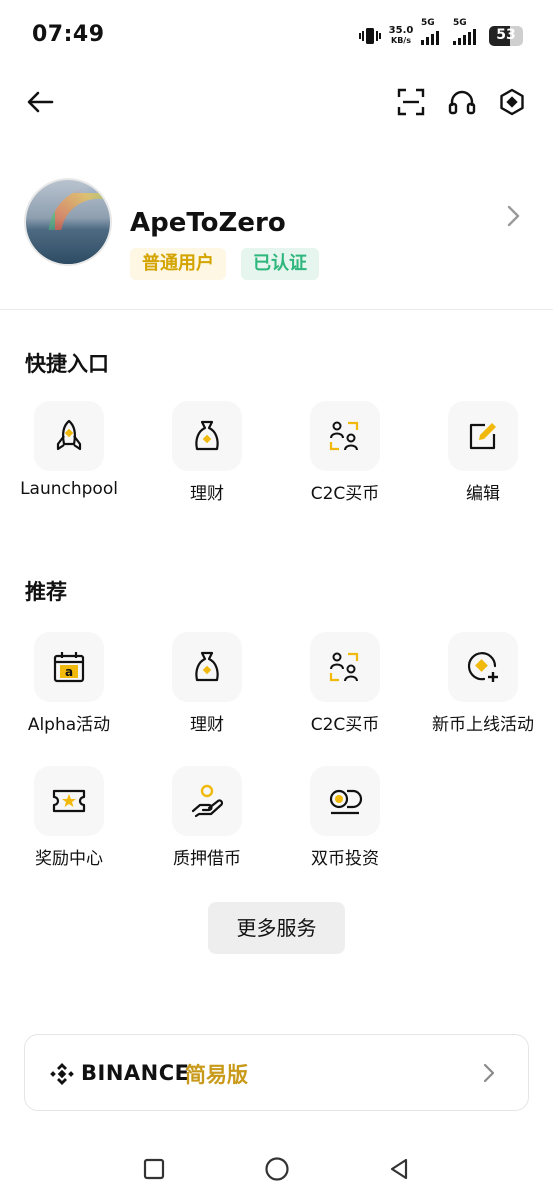 The image size is (553, 1200). Describe the element at coordinates (276, 928) in the screenshot. I see `more-services-button: 更多服务` at that location.